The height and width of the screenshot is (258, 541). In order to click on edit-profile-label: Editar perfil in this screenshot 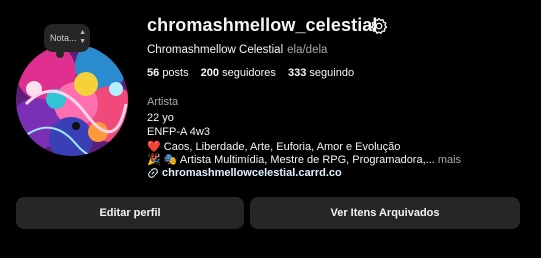, I will do `click(130, 213)`.